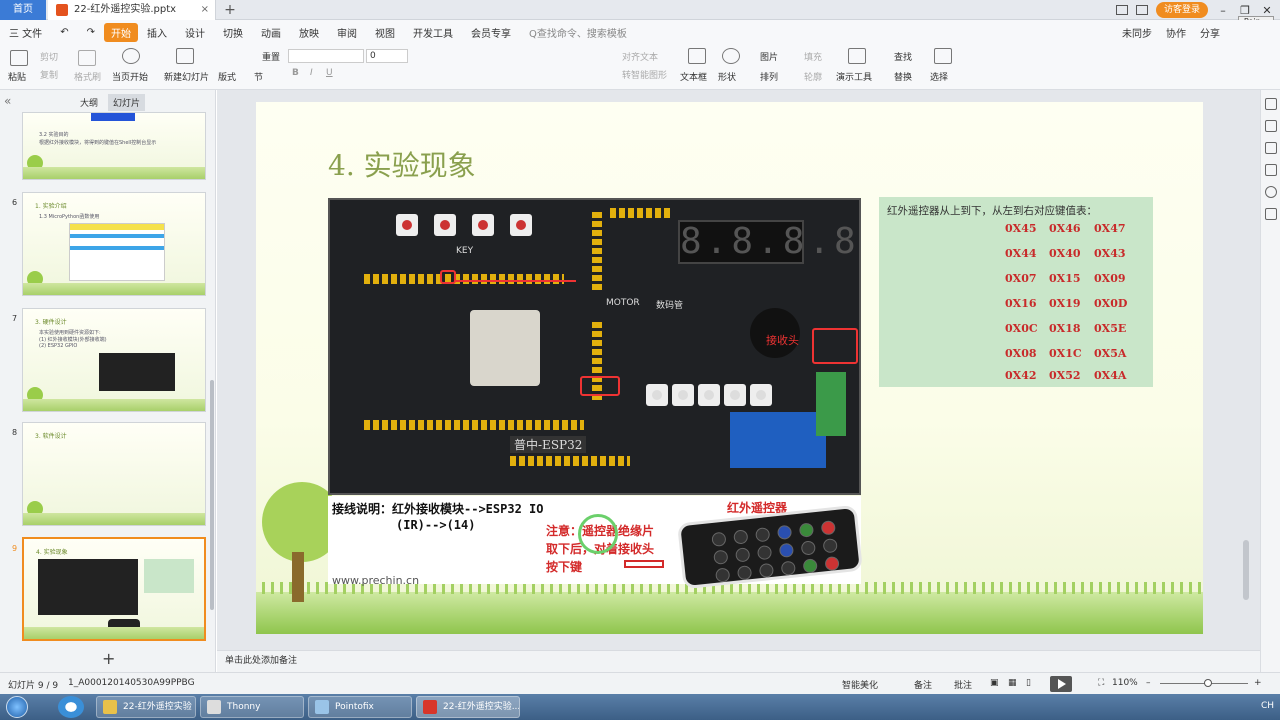 The height and width of the screenshot is (720, 1280). Describe the element at coordinates (1223, 10) in the screenshot. I see `minimize-icon: –` at that location.